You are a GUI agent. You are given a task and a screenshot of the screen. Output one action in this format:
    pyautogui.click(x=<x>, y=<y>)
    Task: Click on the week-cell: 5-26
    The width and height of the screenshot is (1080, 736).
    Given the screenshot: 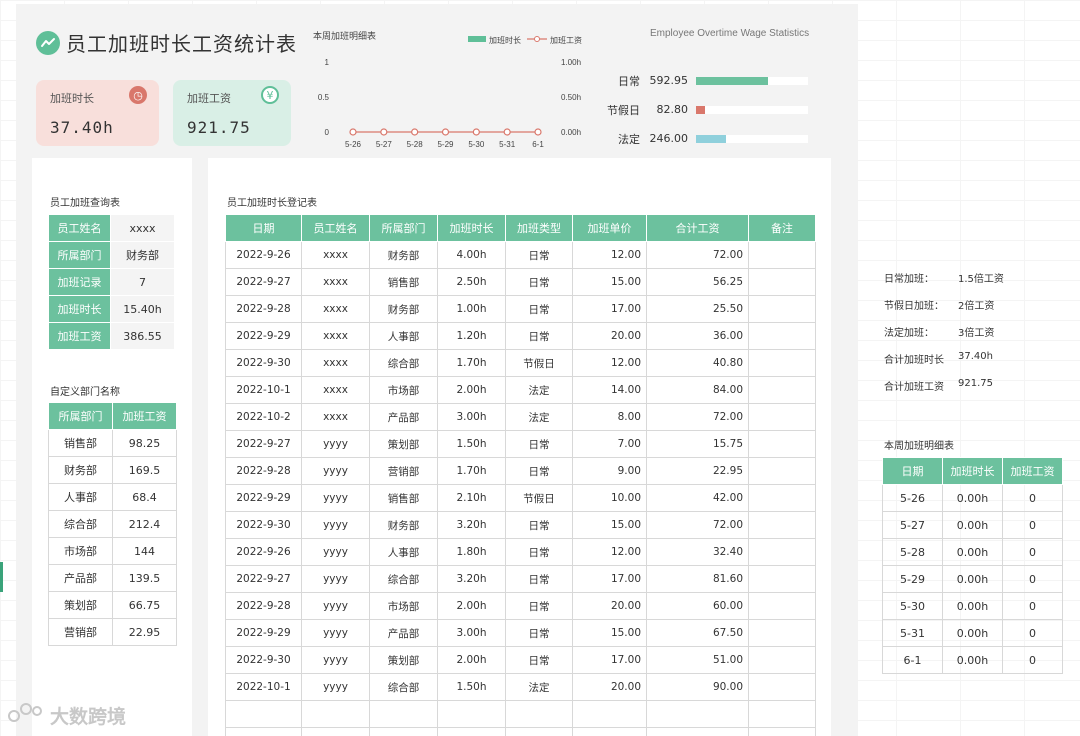 What is the action you would take?
    pyautogui.click(x=912, y=498)
    